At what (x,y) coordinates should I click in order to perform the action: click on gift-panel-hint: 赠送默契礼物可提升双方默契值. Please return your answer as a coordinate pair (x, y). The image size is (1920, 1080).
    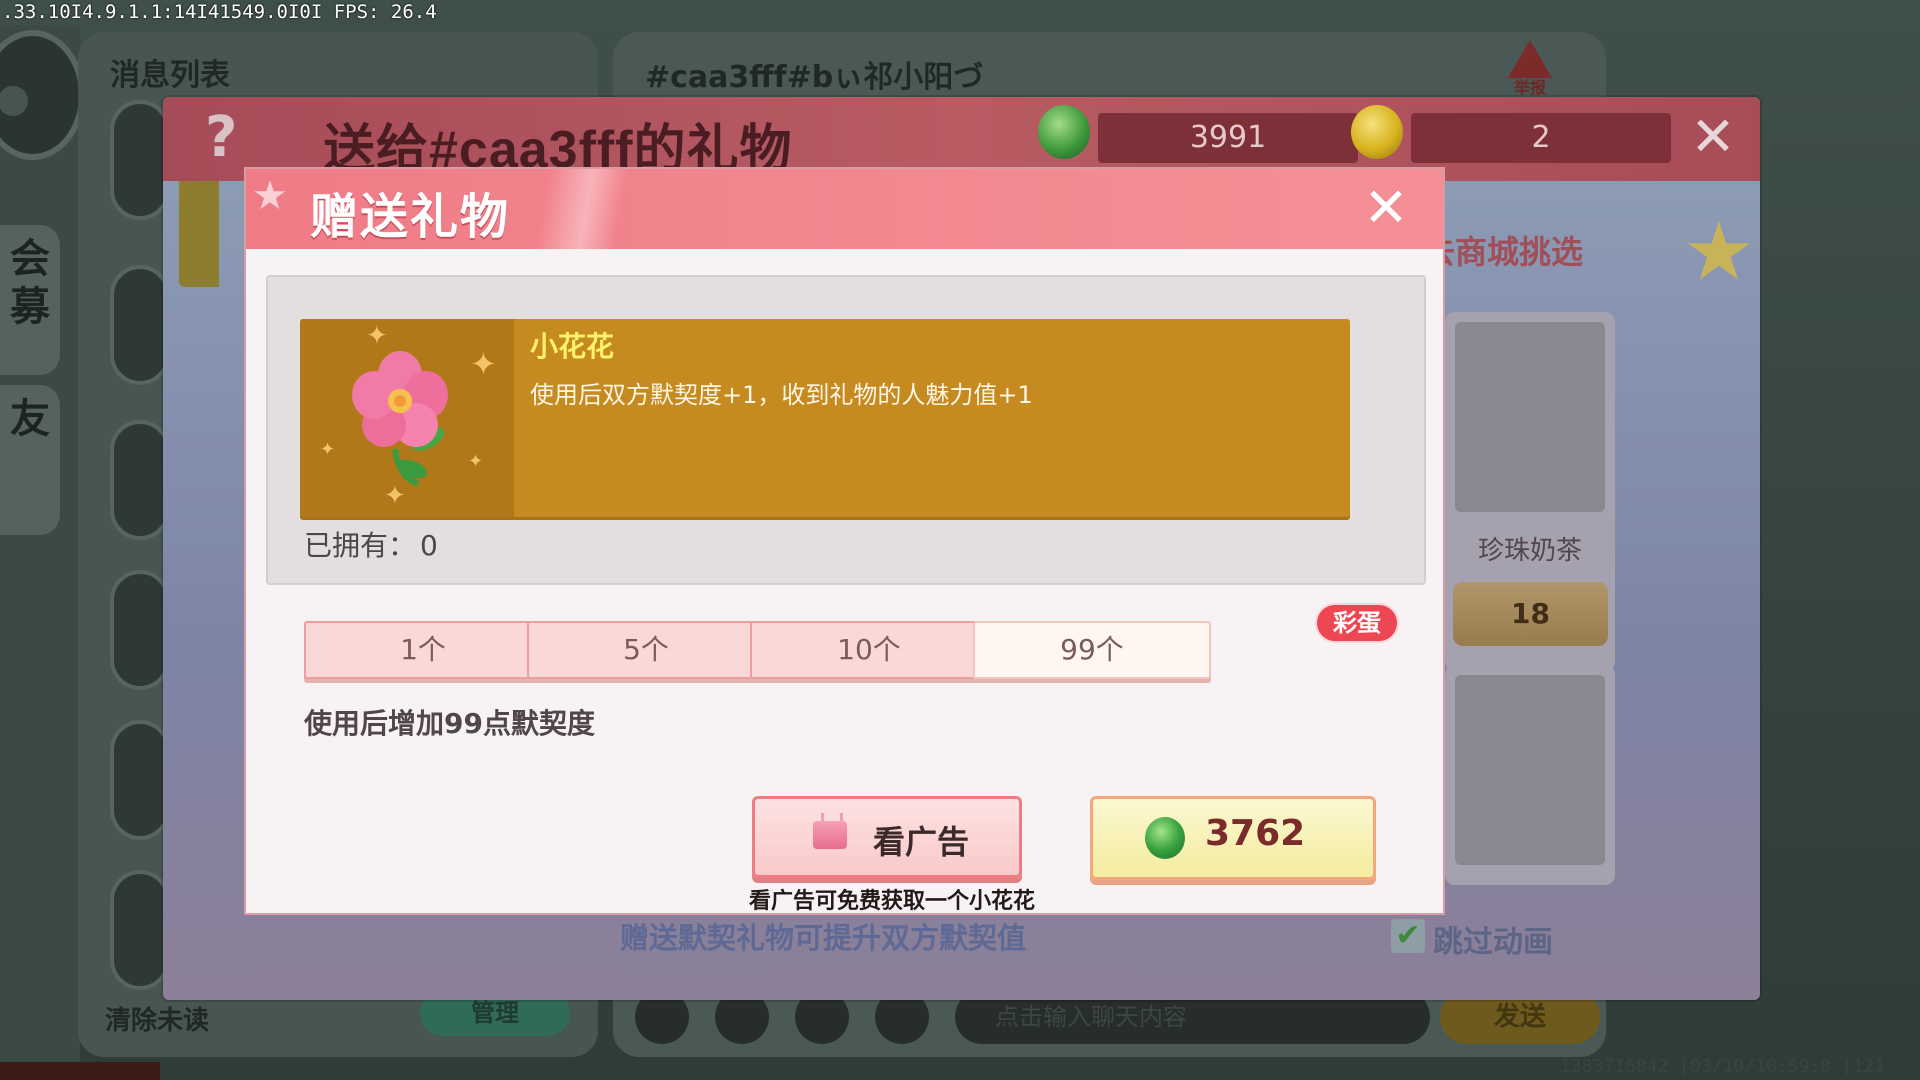
    Looking at the image, I should click on (823, 938).